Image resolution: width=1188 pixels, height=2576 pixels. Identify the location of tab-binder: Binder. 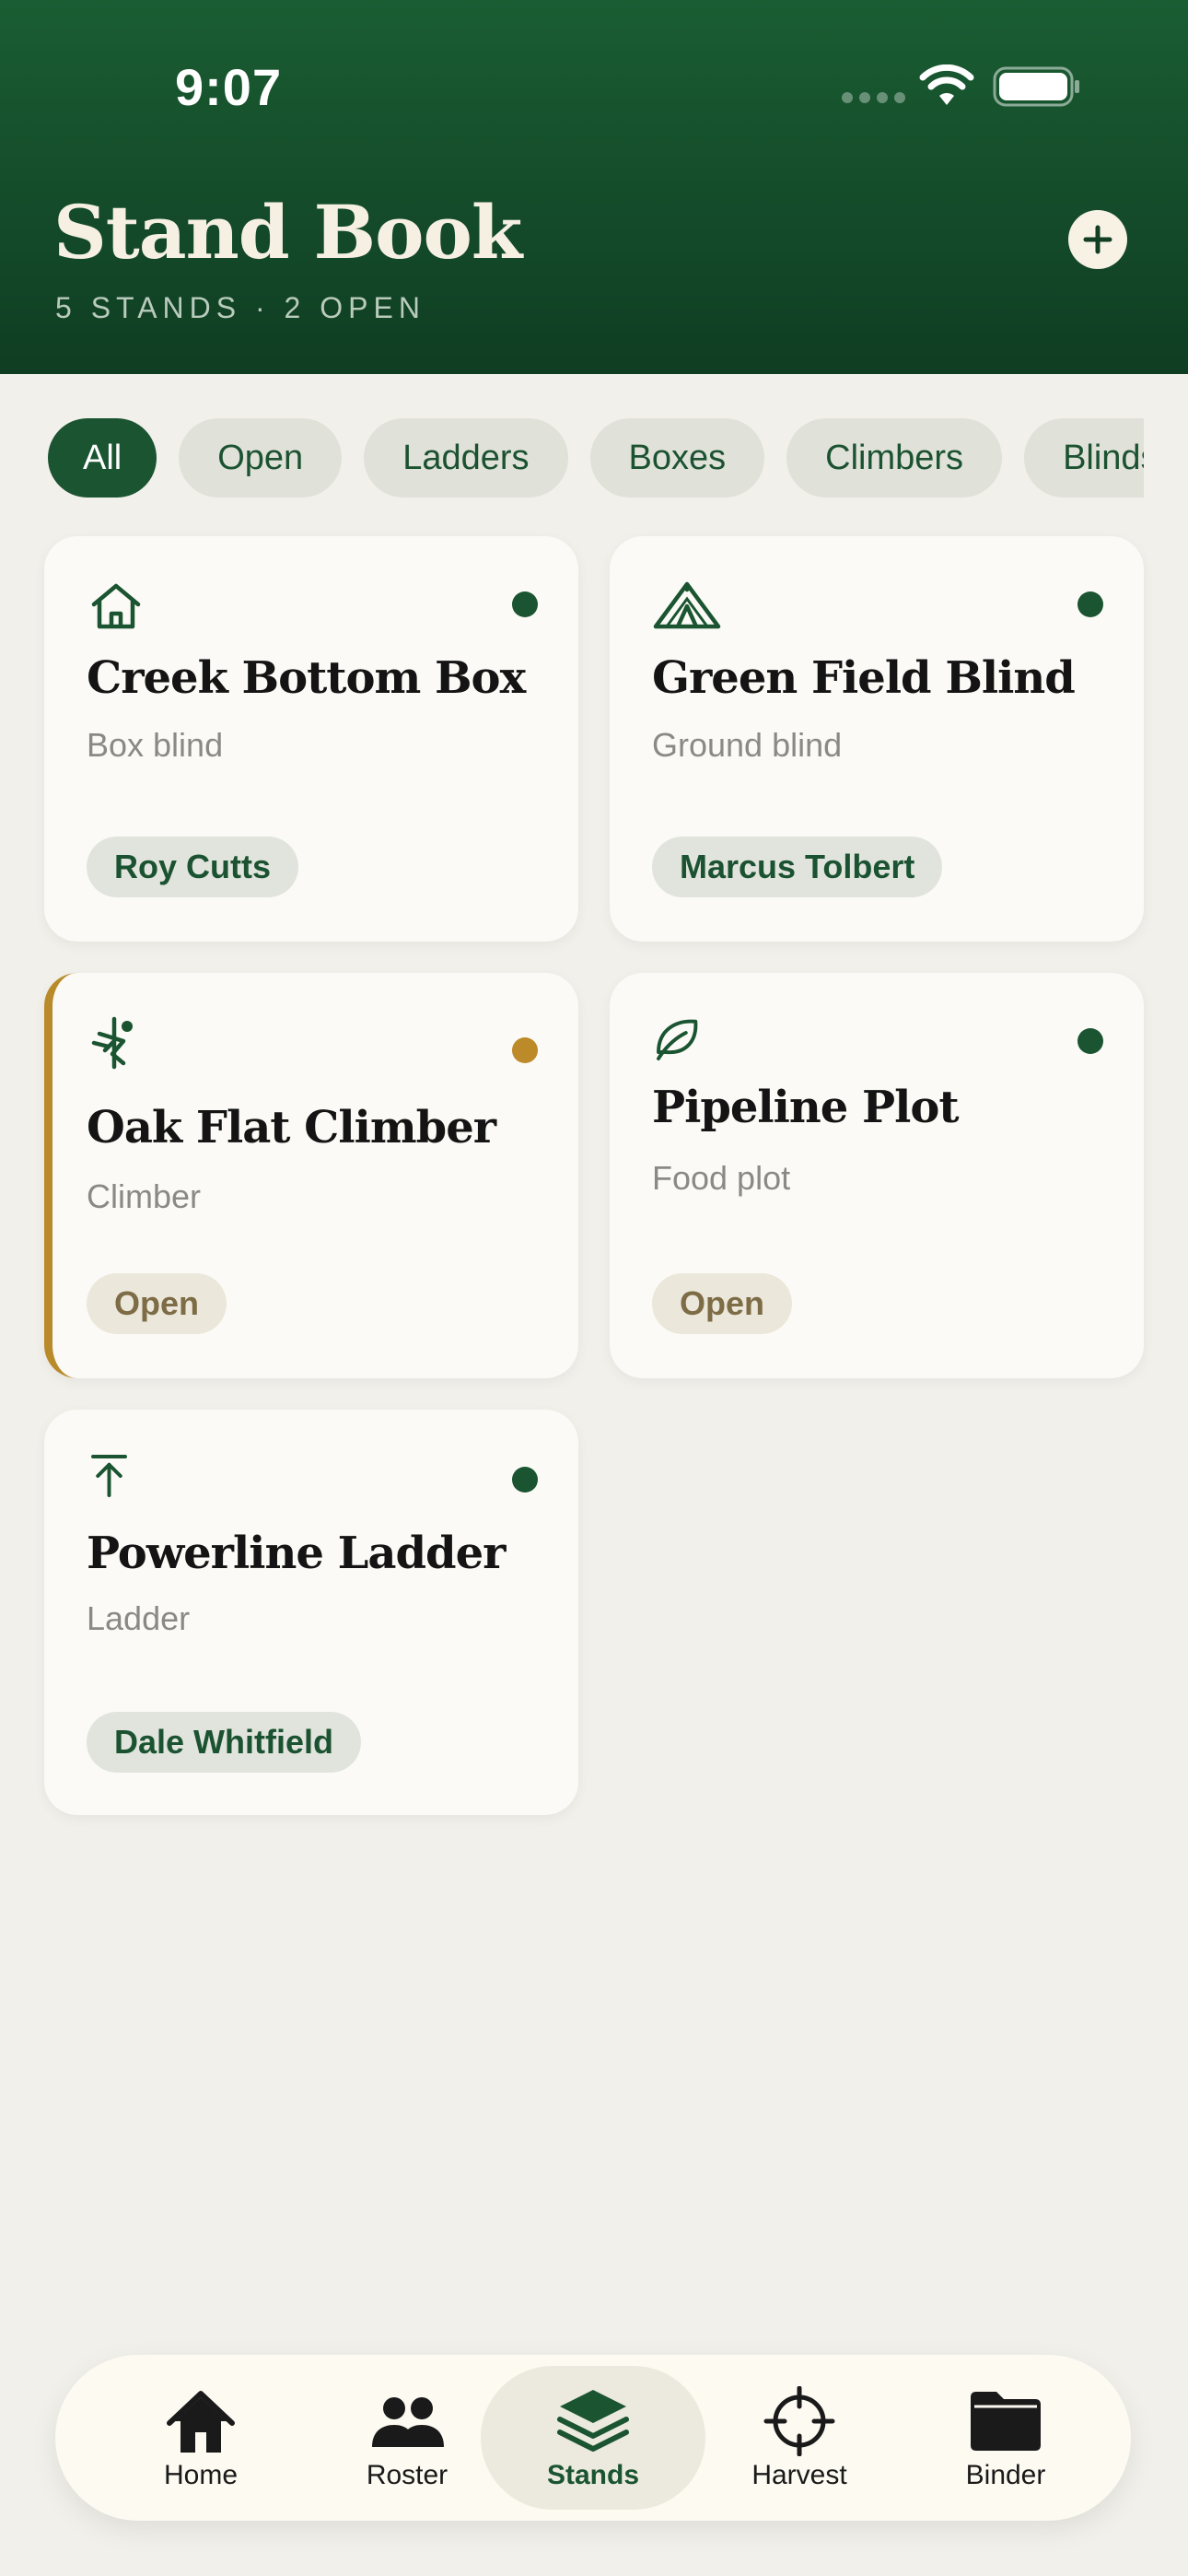
(1005, 2438).